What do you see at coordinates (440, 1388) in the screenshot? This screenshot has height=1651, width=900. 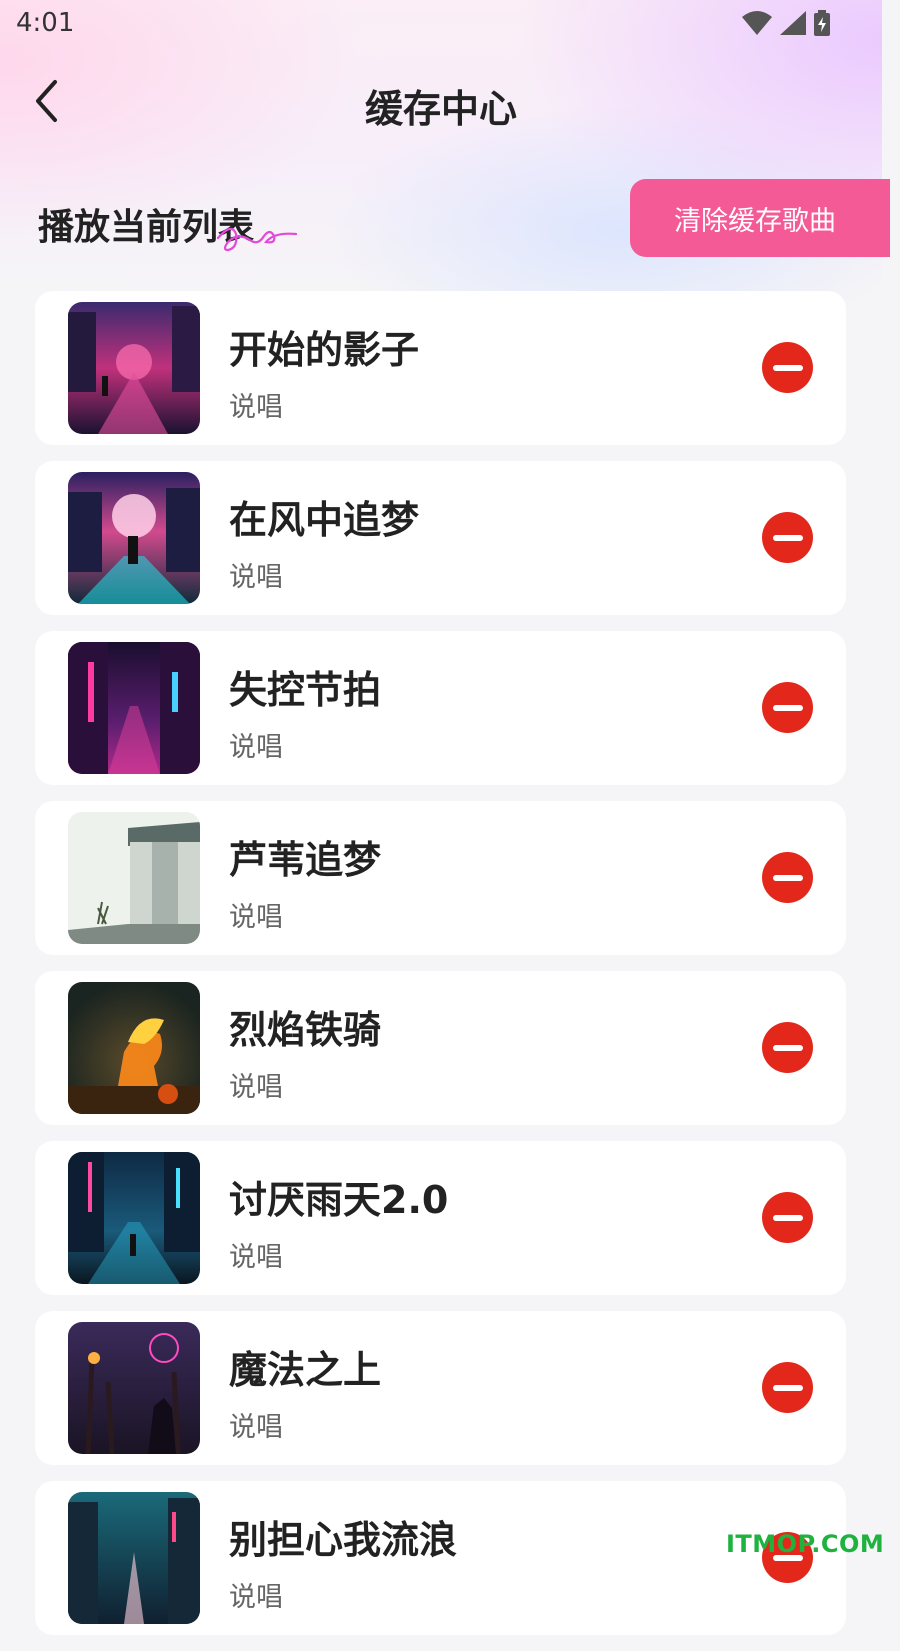 I see `song-item: 魔法之上 说唱` at bounding box center [440, 1388].